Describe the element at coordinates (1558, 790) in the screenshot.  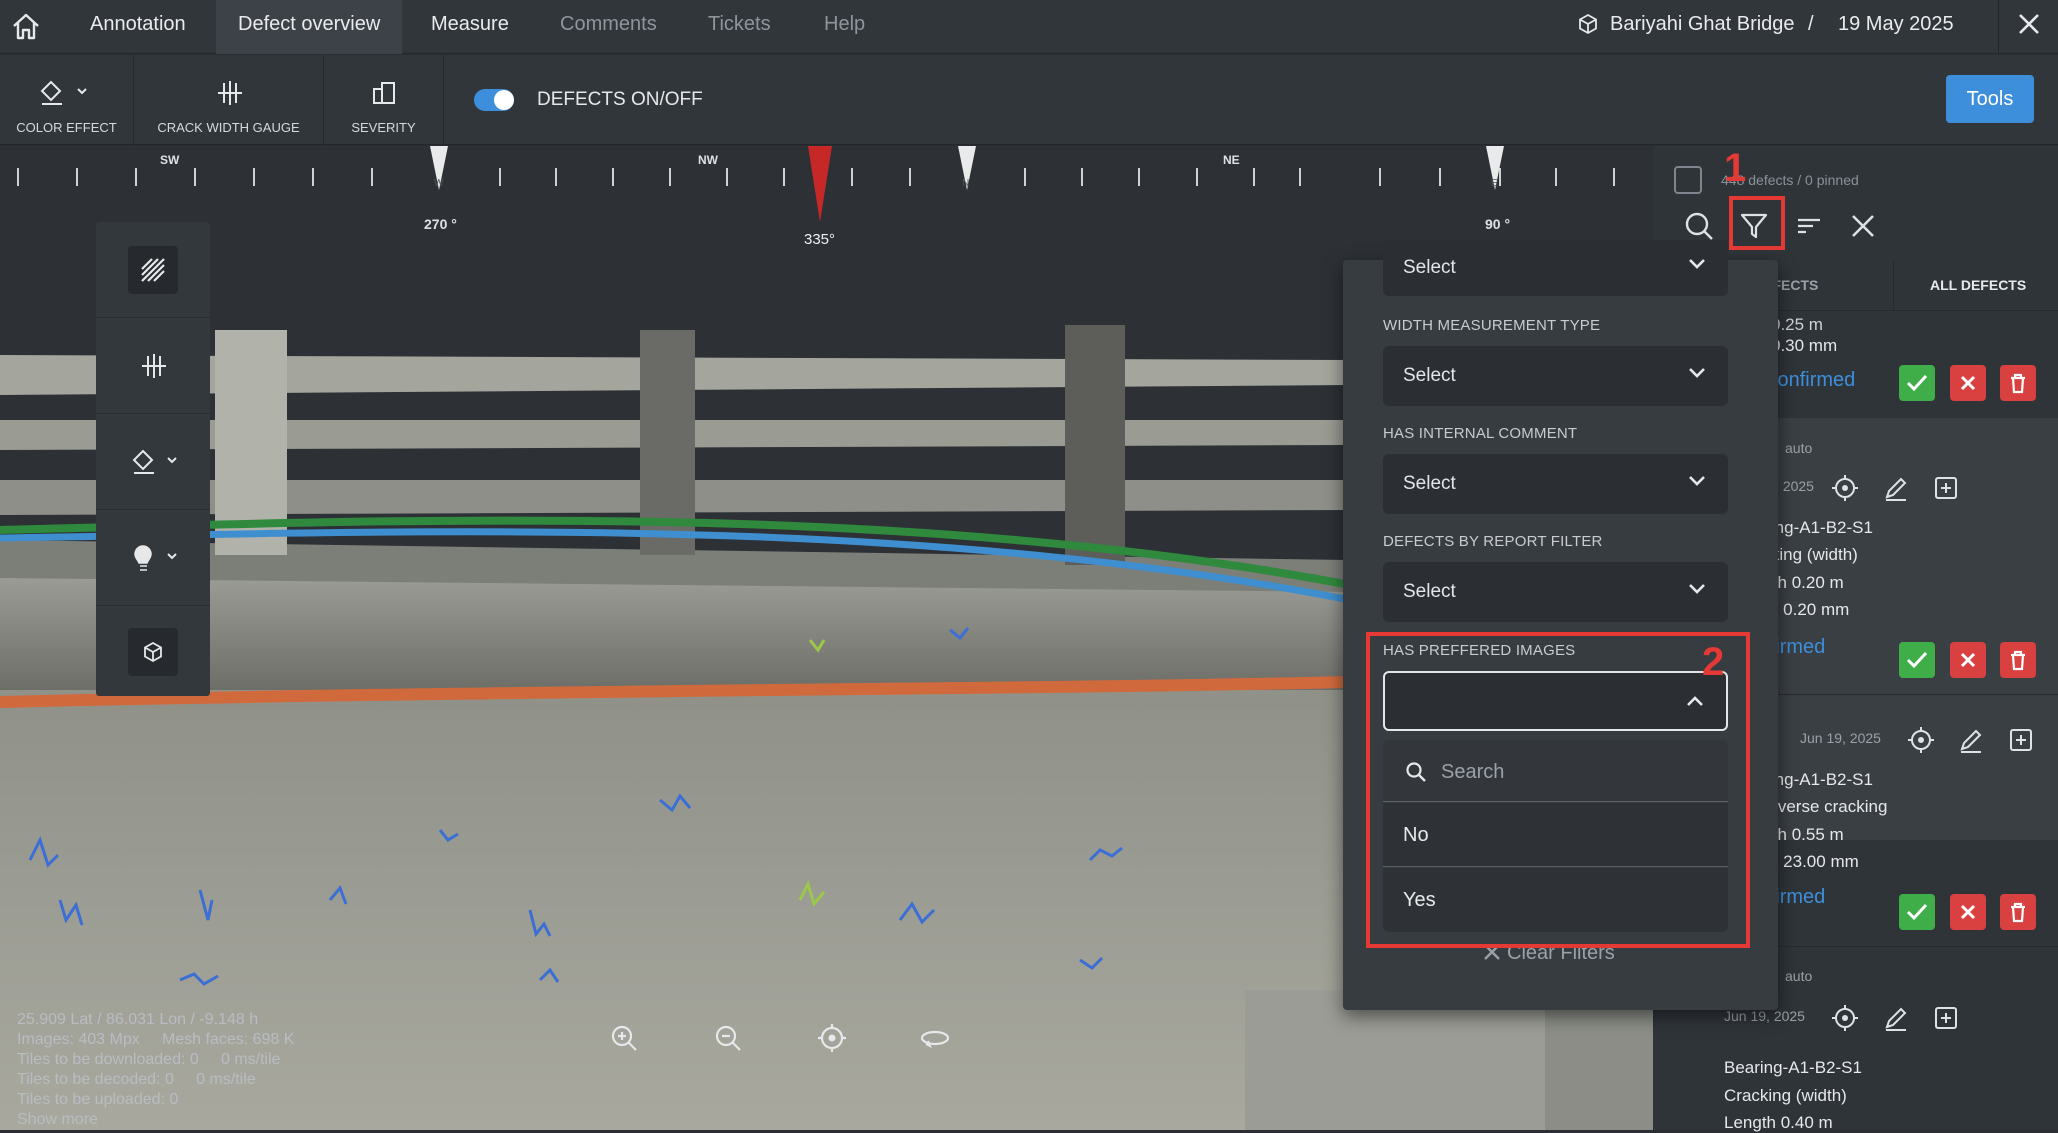
I see `annotation-box-dropdown` at that location.